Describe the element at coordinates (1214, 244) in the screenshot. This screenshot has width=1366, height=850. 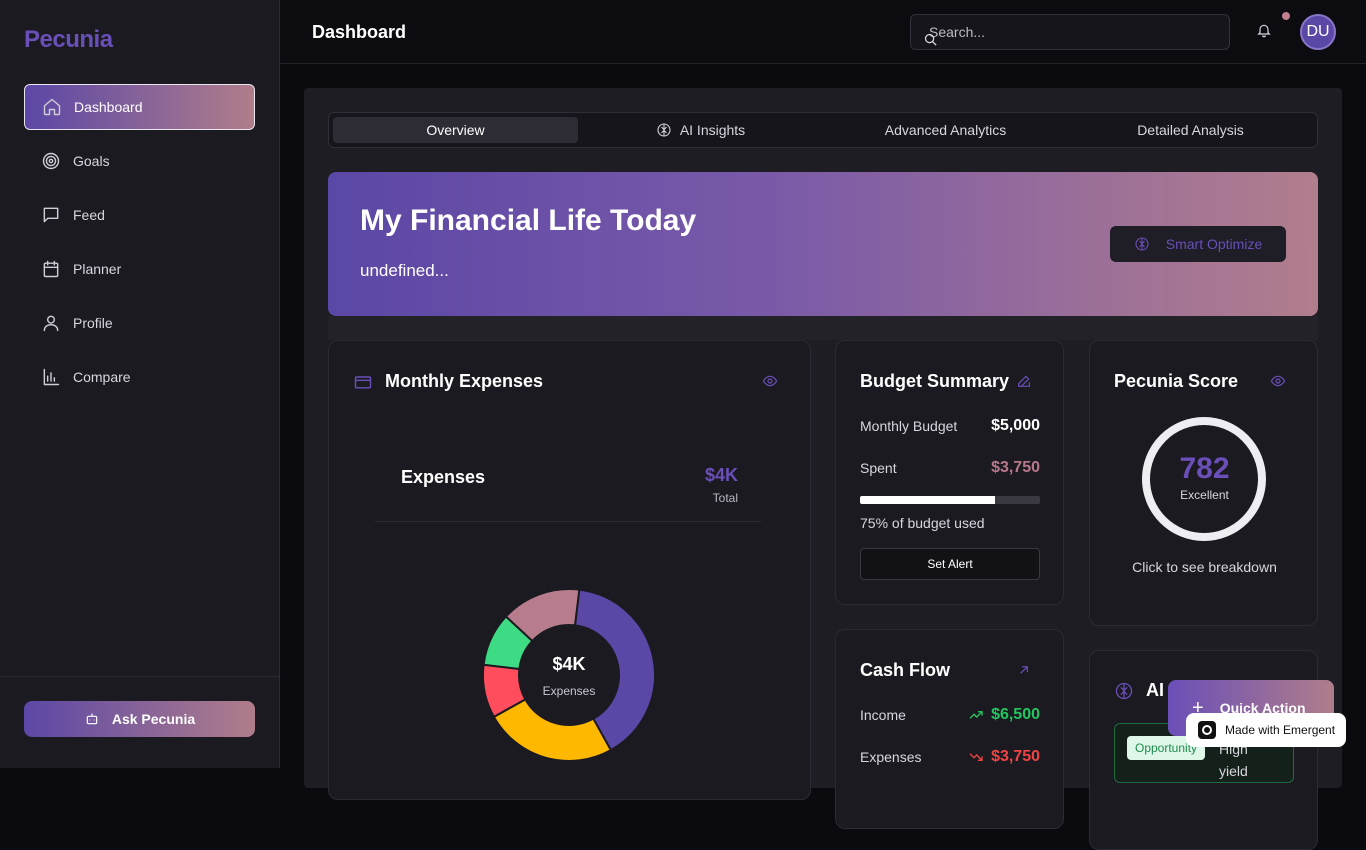
I see `smart-optimize-label: Smart Optimize` at that location.